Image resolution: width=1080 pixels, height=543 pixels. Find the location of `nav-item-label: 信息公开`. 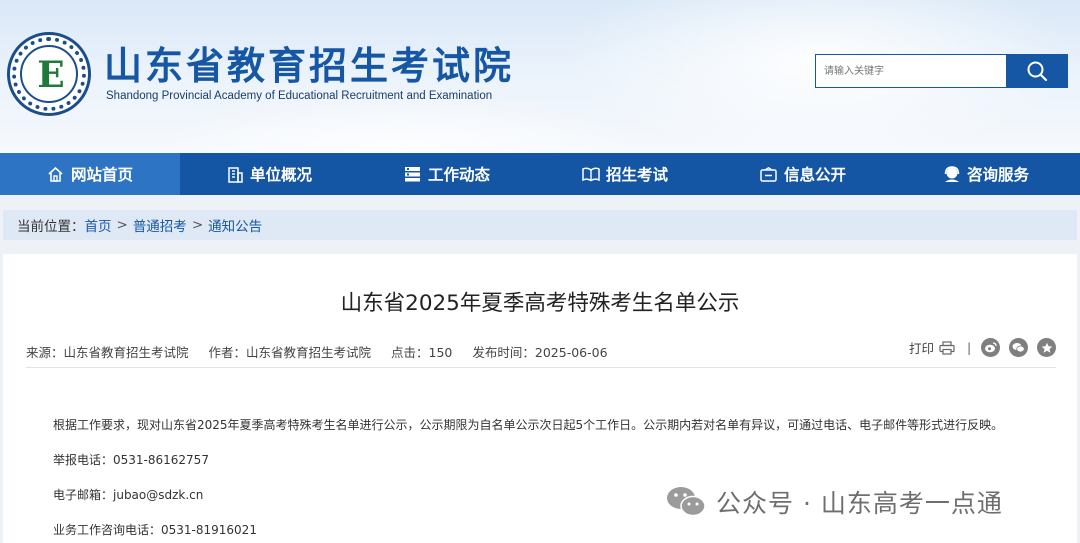

nav-item-label: 信息公开 is located at coordinates (814, 175).